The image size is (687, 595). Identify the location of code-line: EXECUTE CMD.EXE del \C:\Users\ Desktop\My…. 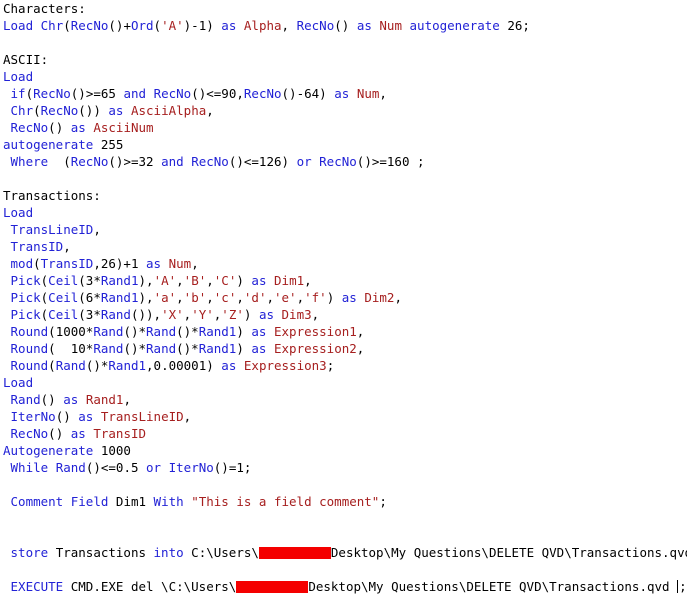
(343, 586).